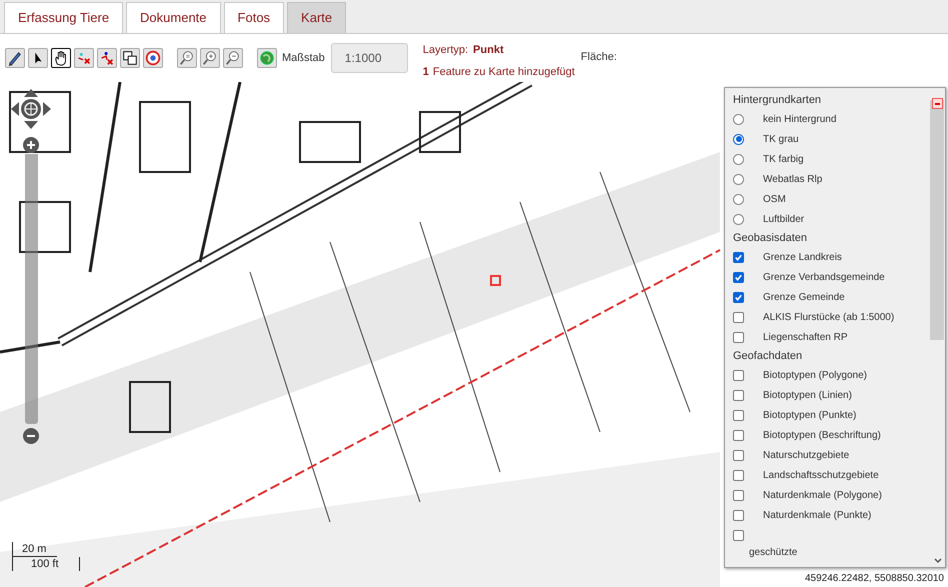  What do you see at coordinates (815, 375) in the screenshot?
I see `layer-label: Biotoptypen (Polygone)` at bounding box center [815, 375].